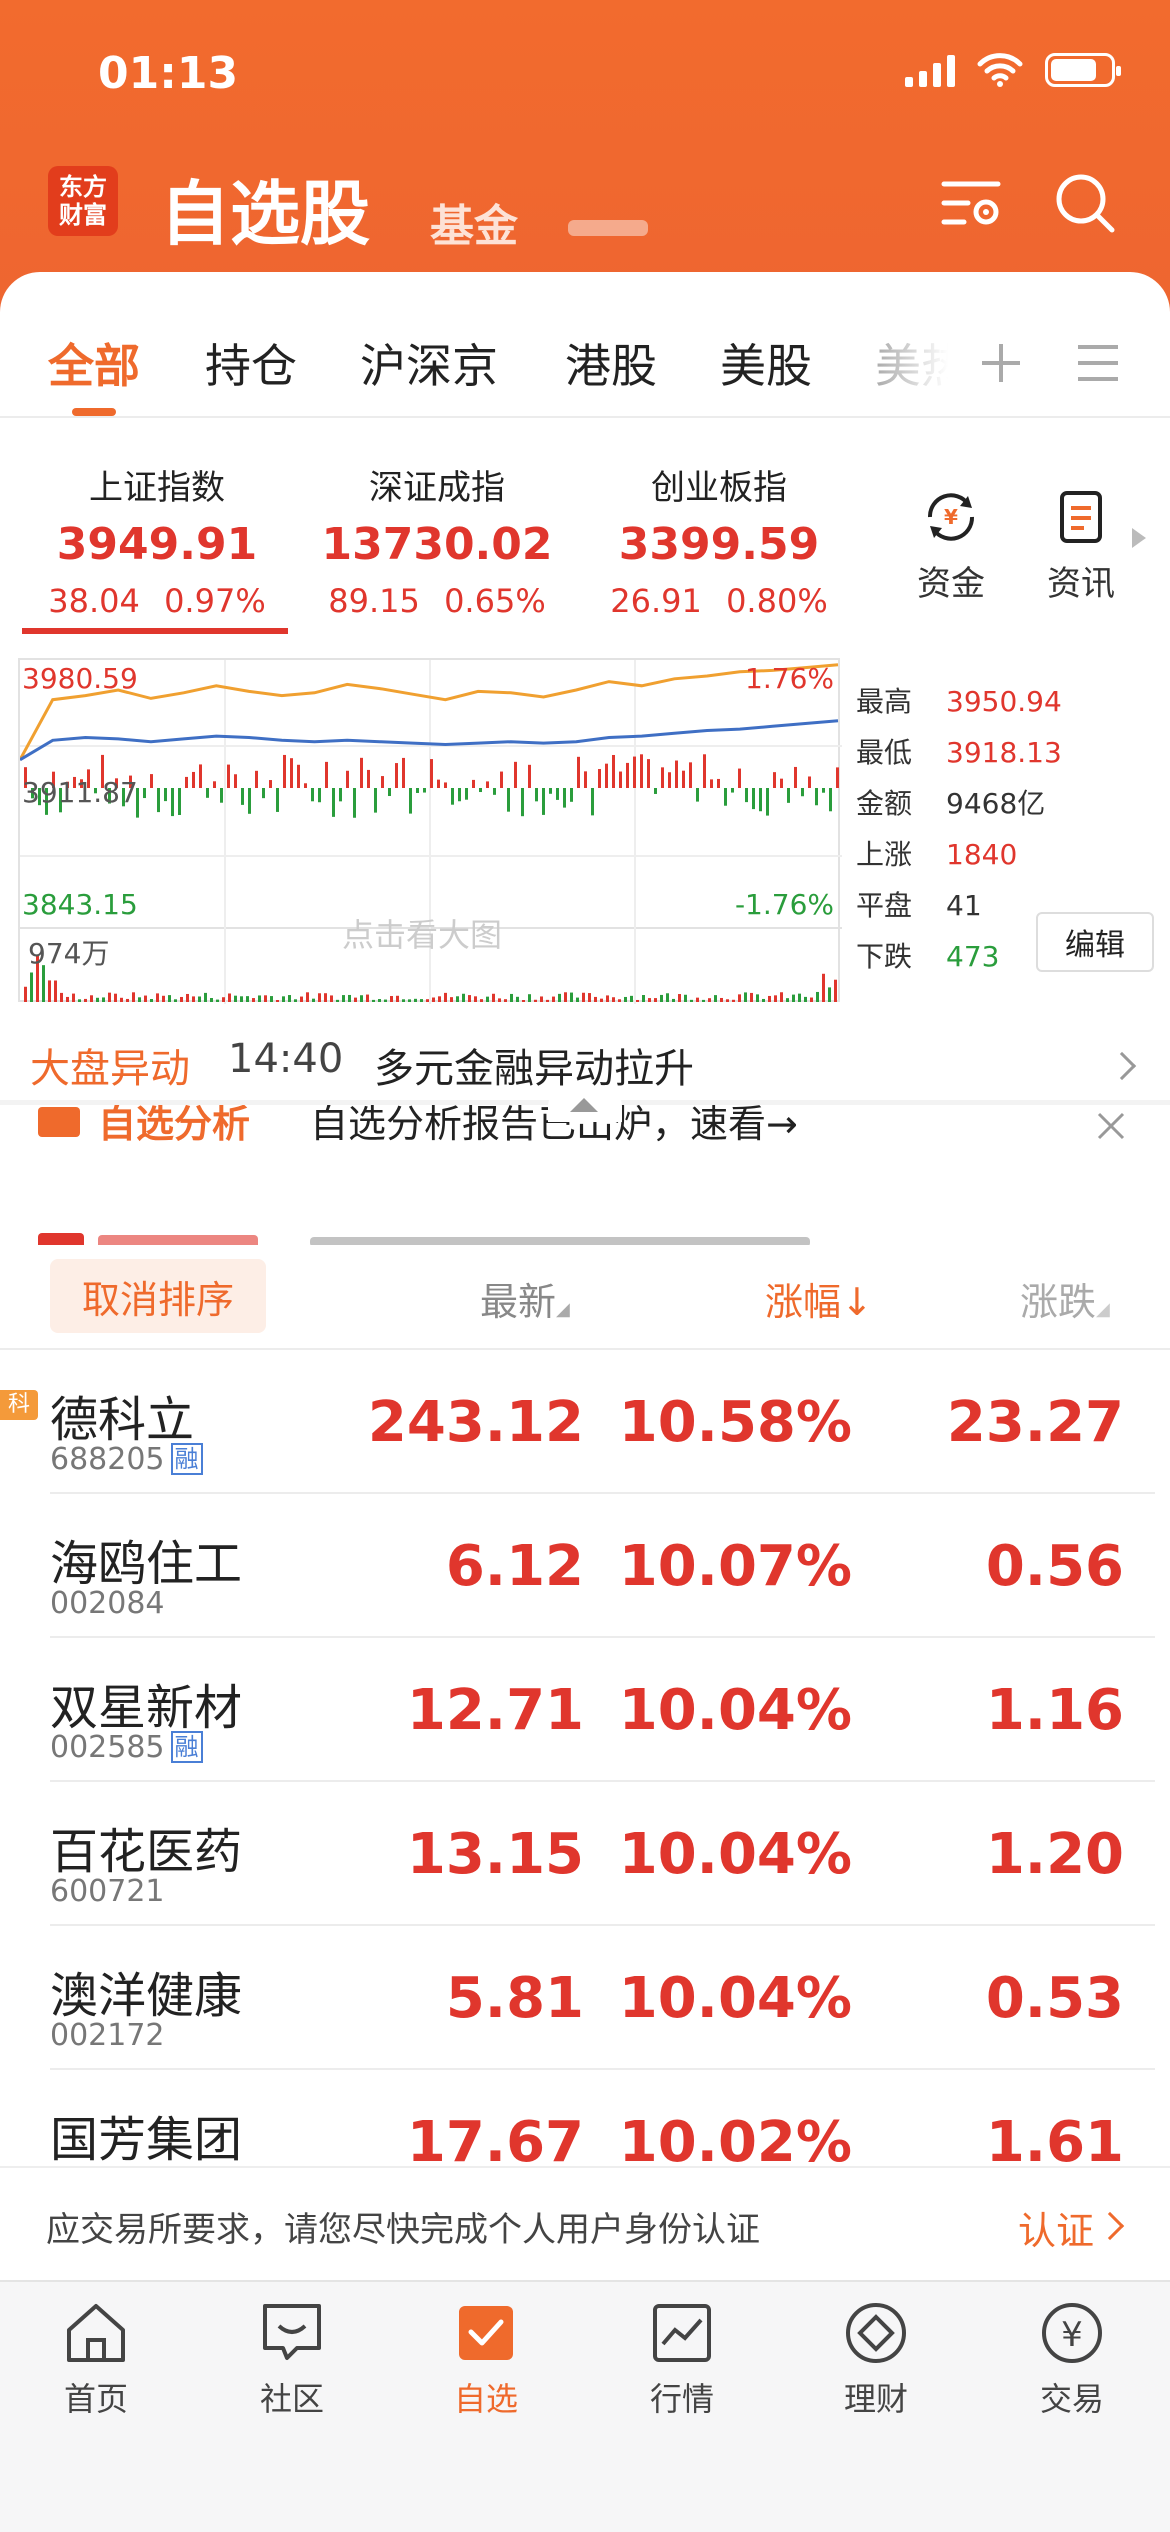 The width and height of the screenshot is (1170, 2532). What do you see at coordinates (186, 1747) in the screenshot?
I see `margin-badge: 融` at bounding box center [186, 1747].